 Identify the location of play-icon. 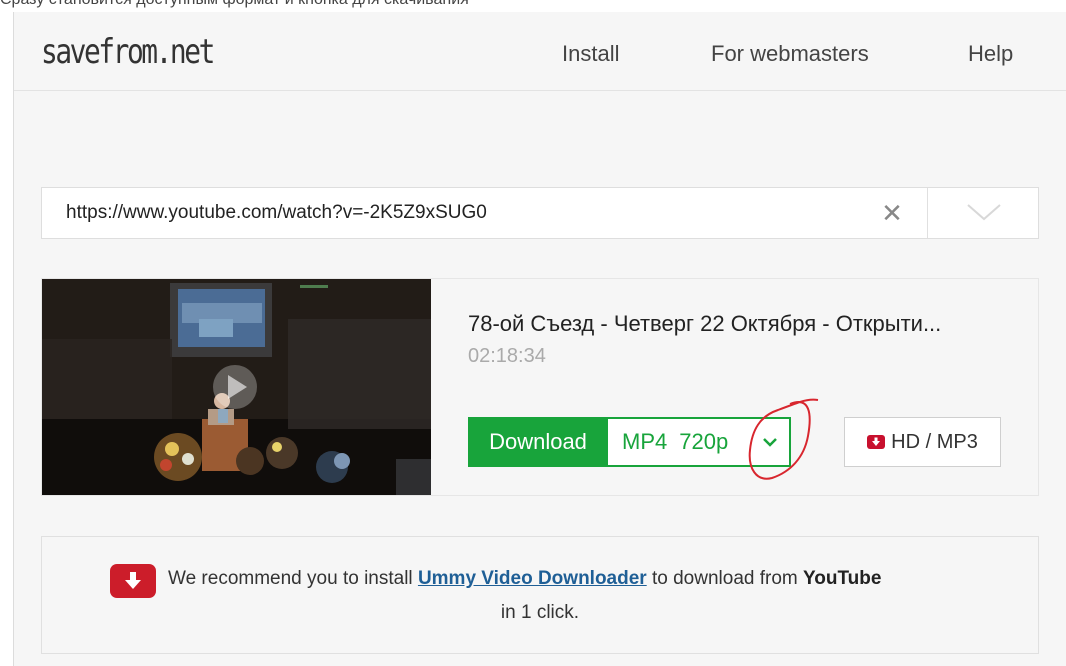
(235, 387).